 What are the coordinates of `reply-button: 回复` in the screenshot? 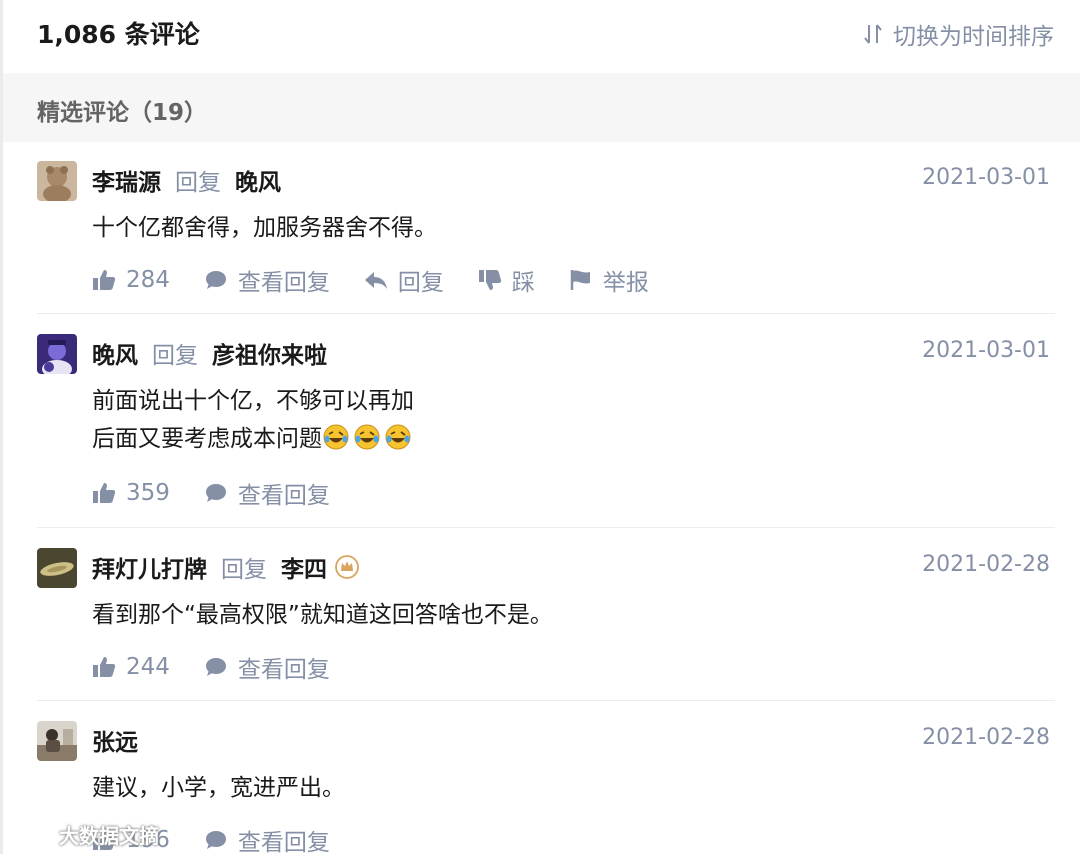 It's located at (404, 280).